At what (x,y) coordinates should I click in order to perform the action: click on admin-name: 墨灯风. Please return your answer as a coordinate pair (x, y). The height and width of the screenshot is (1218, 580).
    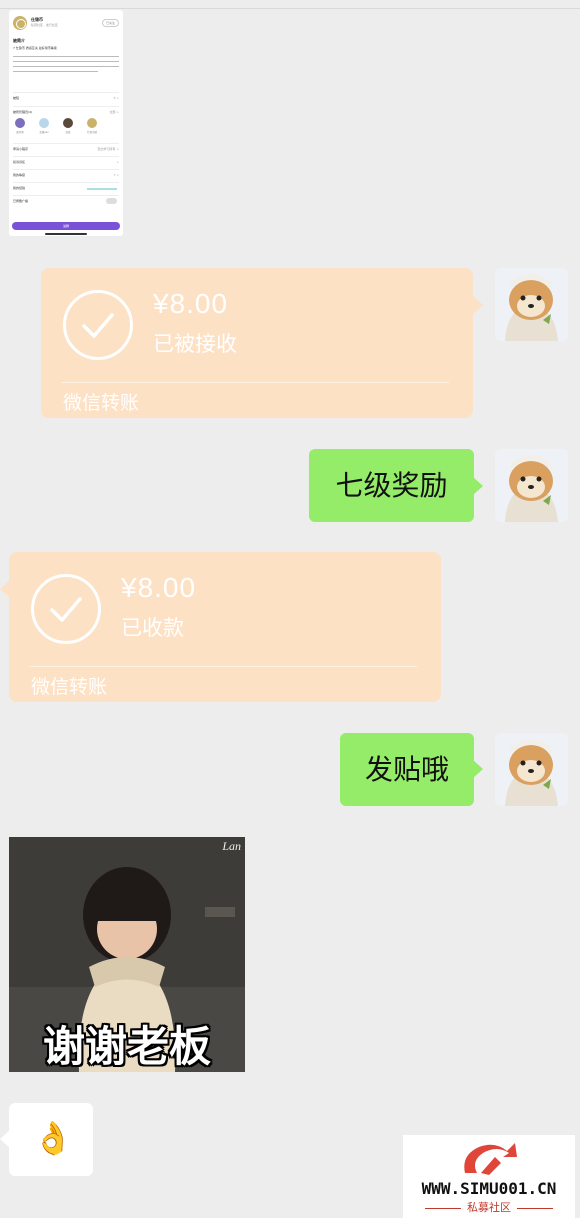
    Looking at the image, I should click on (20, 132).